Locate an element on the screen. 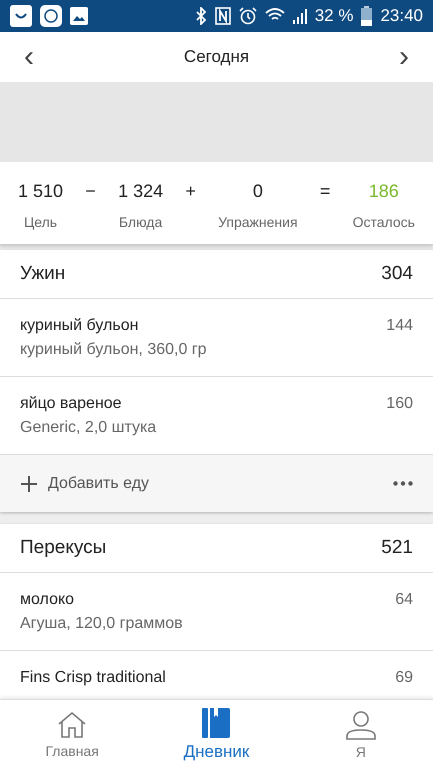 The image size is (433, 770). food-calories: 64 is located at coordinates (404, 600).